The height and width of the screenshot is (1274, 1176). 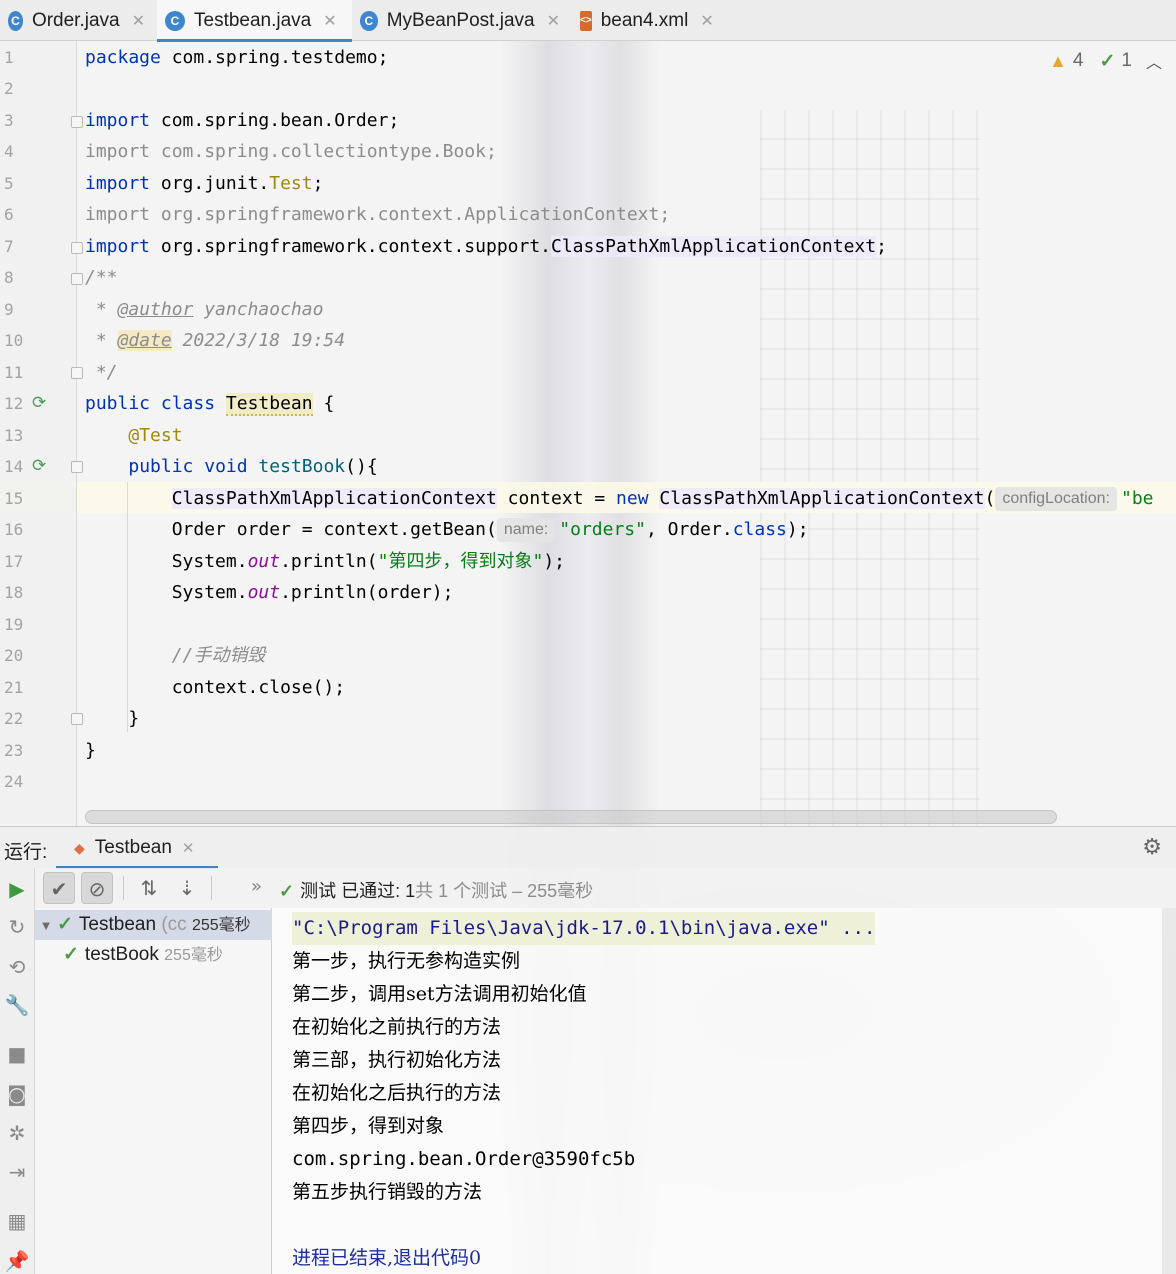 What do you see at coordinates (1056, 499) in the screenshot?
I see `parameter-hint: configLocation:` at bounding box center [1056, 499].